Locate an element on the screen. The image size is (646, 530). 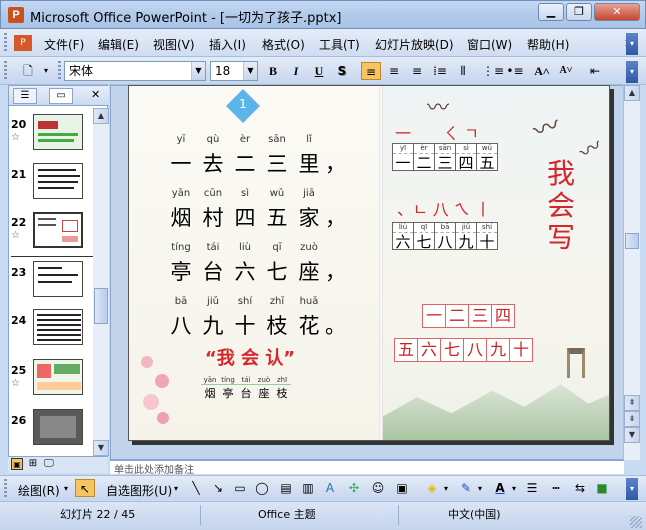
powerpoint-icon: P is located at coordinates (16, 15).